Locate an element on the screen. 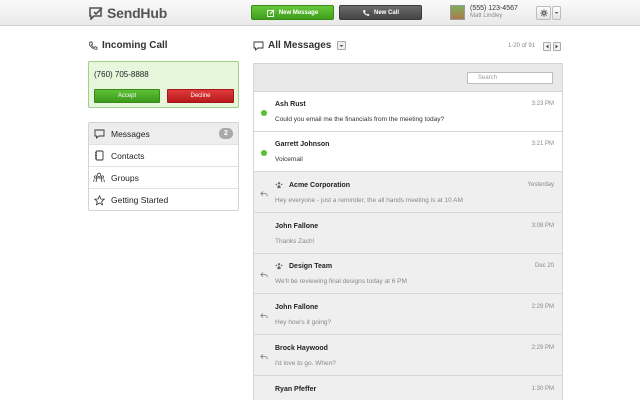 The width and height of the screenshot is (640, 400). people-icon is located at coordinates (99, 178).